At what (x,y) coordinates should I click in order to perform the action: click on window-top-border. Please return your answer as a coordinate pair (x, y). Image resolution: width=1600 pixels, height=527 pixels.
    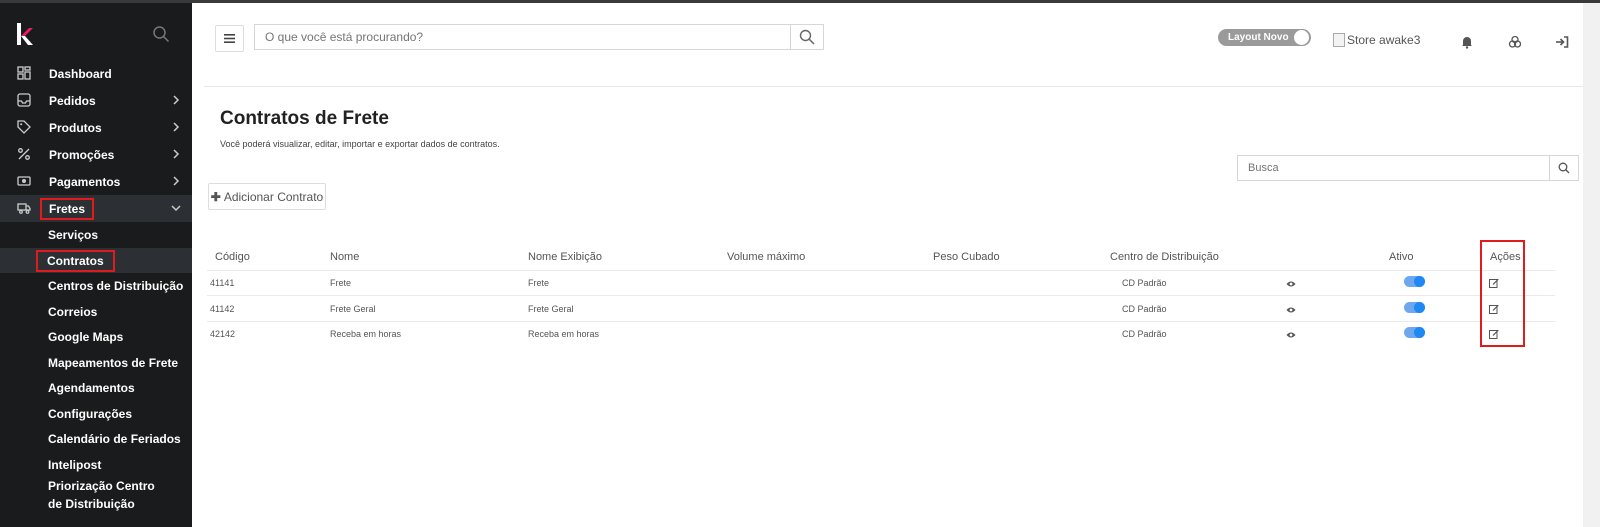
    Looking at the image, I should click on (800, 1).